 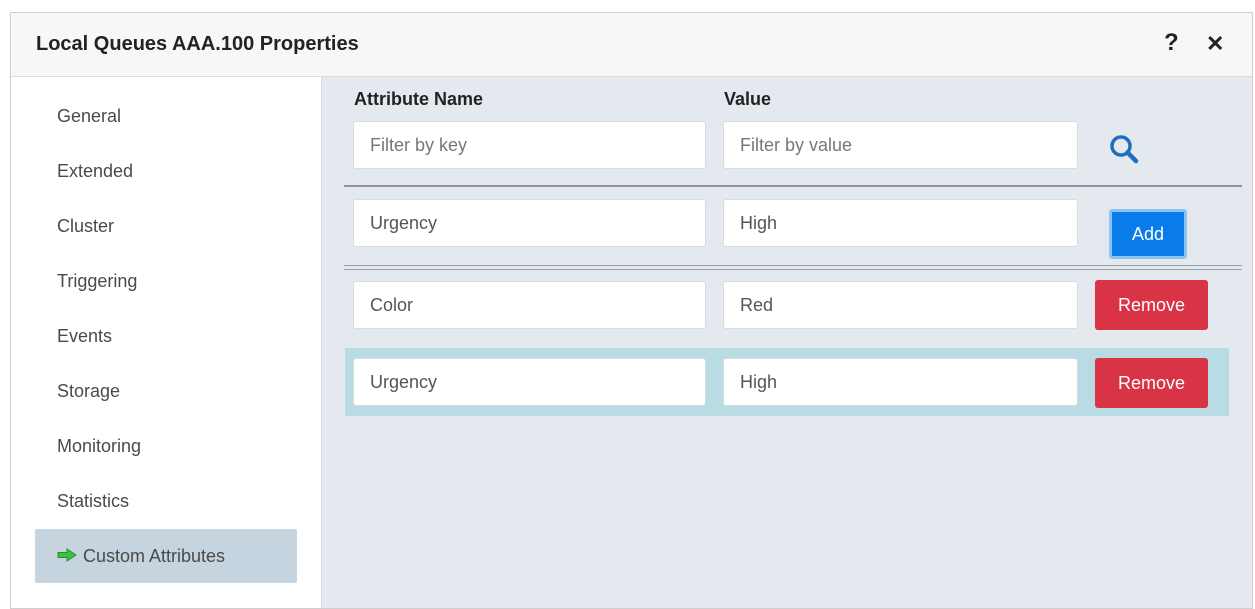 What do you see at coordinates (529, 145) in the screenshot?
I see `filter-key-input` at bounding box center [529, 145].